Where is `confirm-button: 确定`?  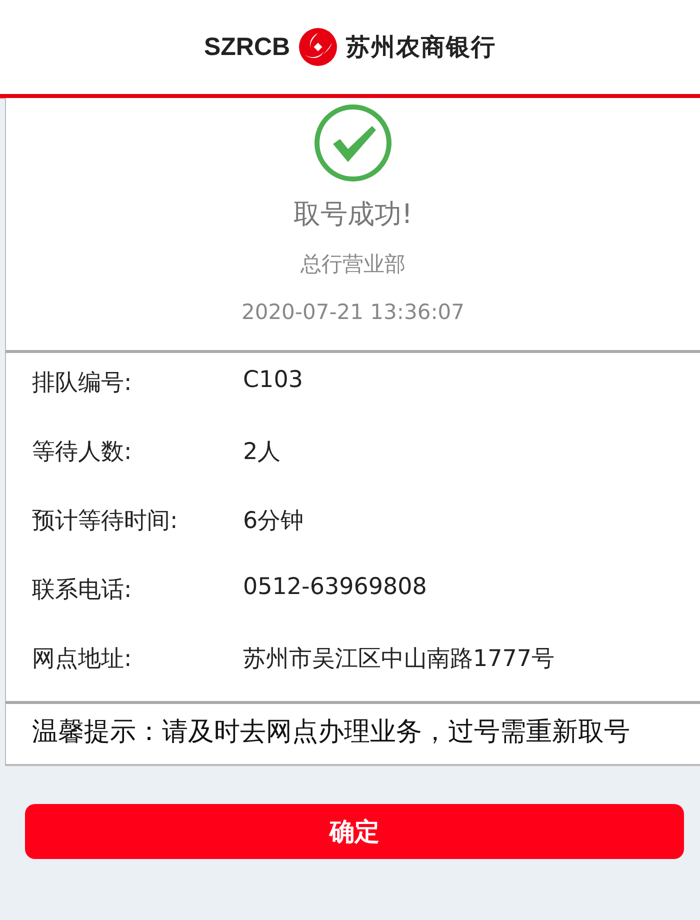
confirm-button: 确定 is located at coordinates (354, 831).